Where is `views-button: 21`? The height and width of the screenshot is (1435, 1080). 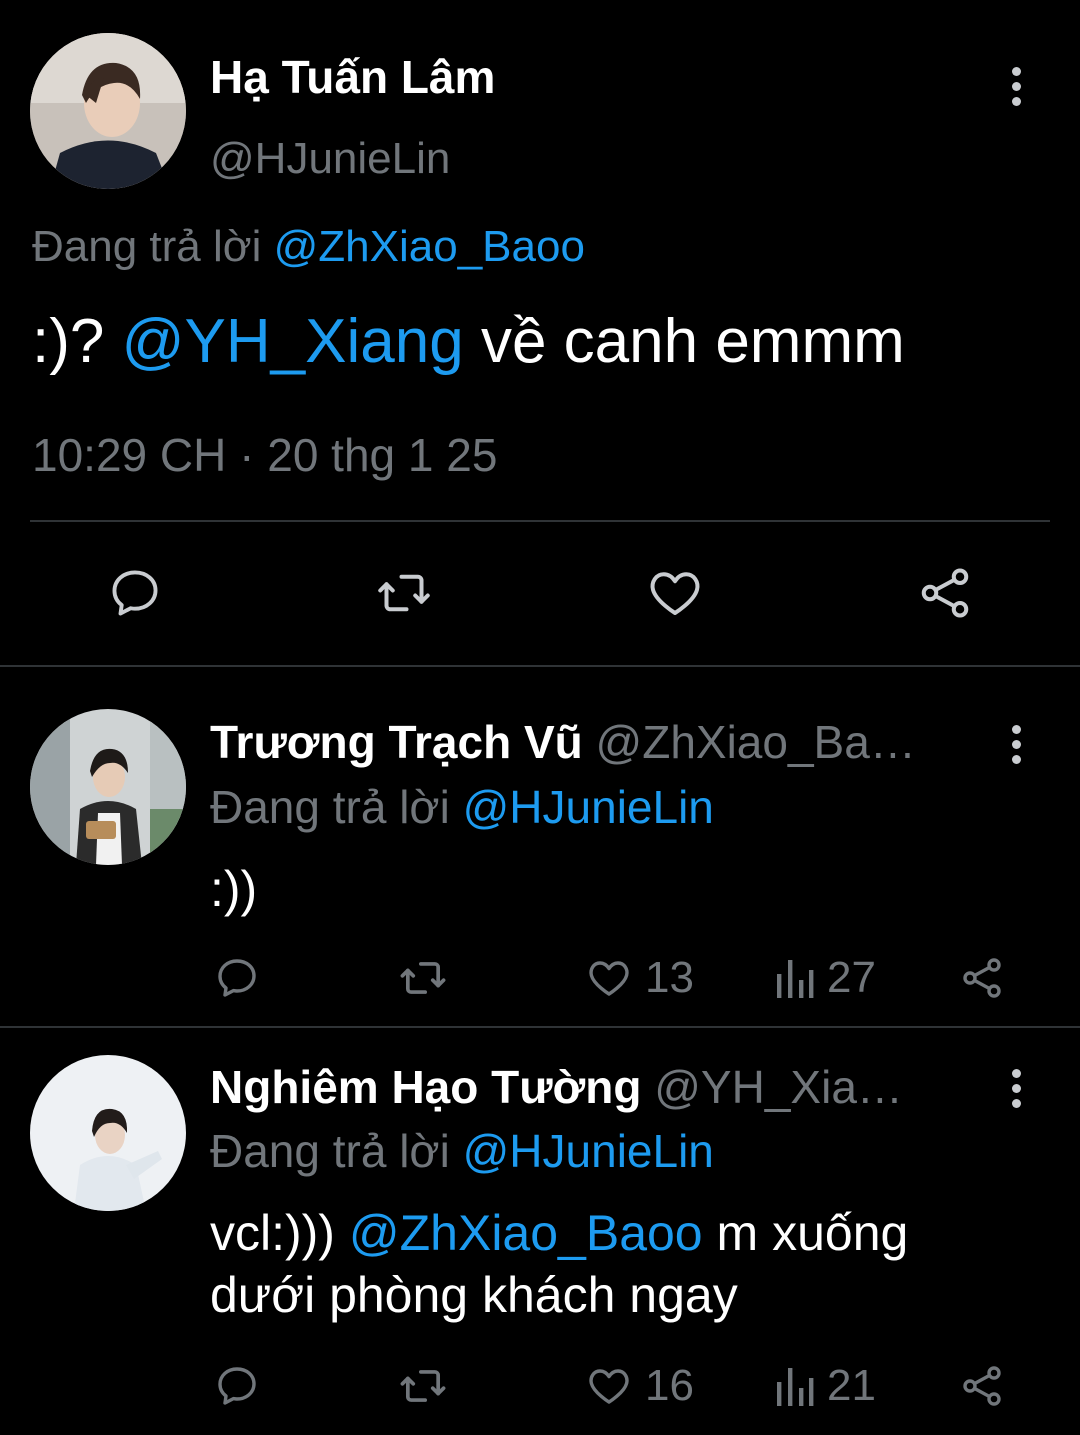 views-button: 21 is located at coordinates (825, 1386).